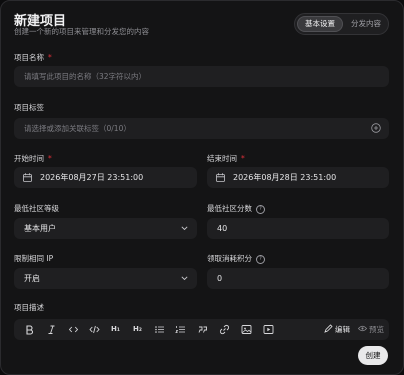  Describe the element at coordinates (105, 278) in the screenshot. I see `ip-limit-select: 开启` at that location.